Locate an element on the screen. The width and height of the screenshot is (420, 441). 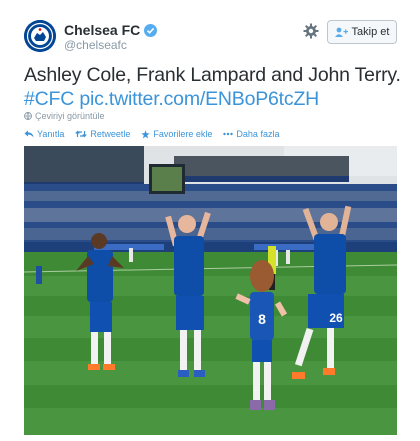
favorite-button: Favorilere ekle is located at coordinates (176, 134).